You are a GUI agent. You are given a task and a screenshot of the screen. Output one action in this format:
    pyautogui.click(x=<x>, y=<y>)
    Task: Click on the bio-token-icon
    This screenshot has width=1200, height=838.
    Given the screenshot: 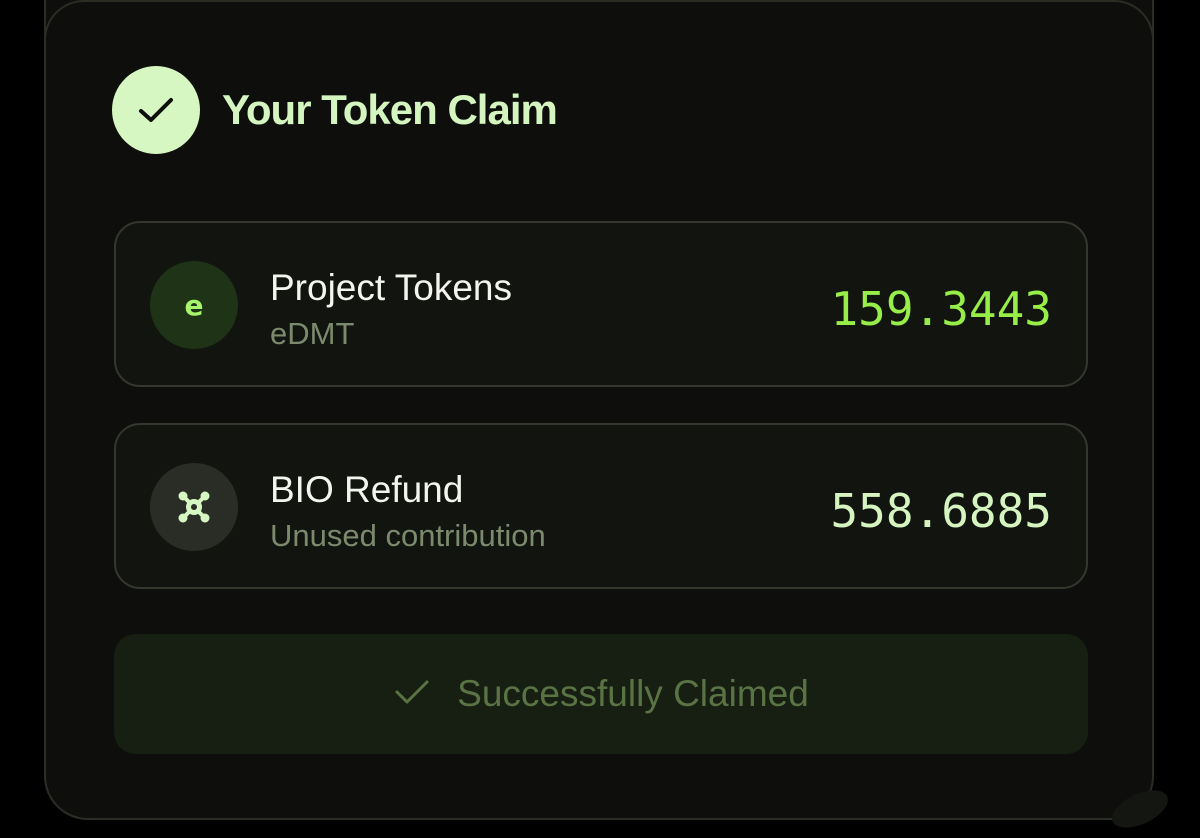 What is the action you would take?
    pyautogui.click(x=194, y=507)
    